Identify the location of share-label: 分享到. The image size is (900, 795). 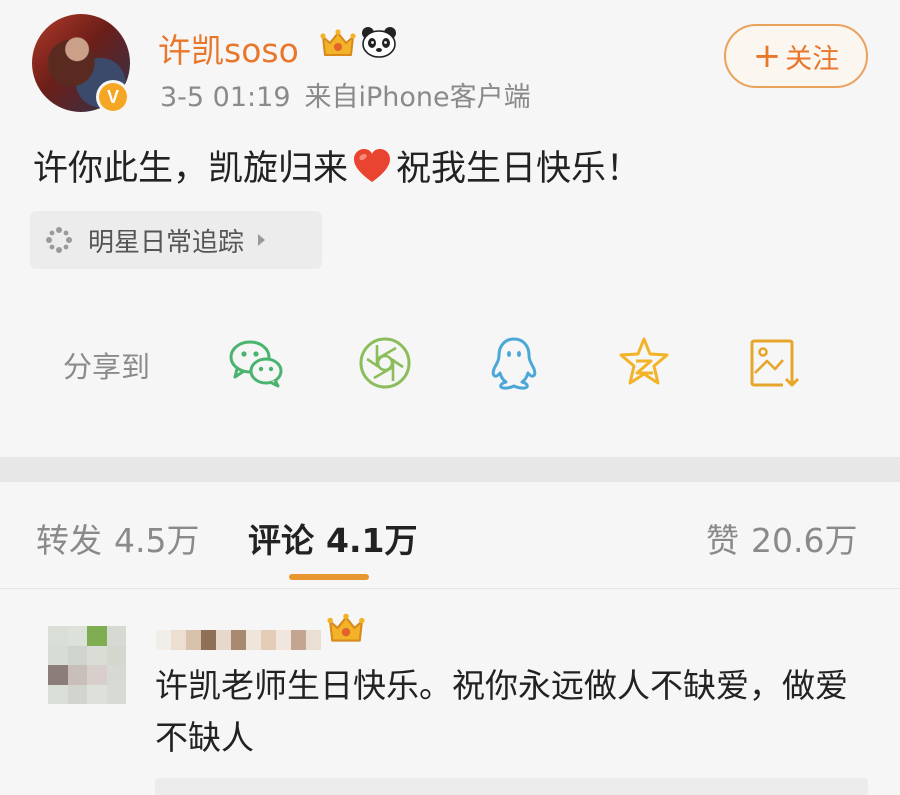
(107, 367).